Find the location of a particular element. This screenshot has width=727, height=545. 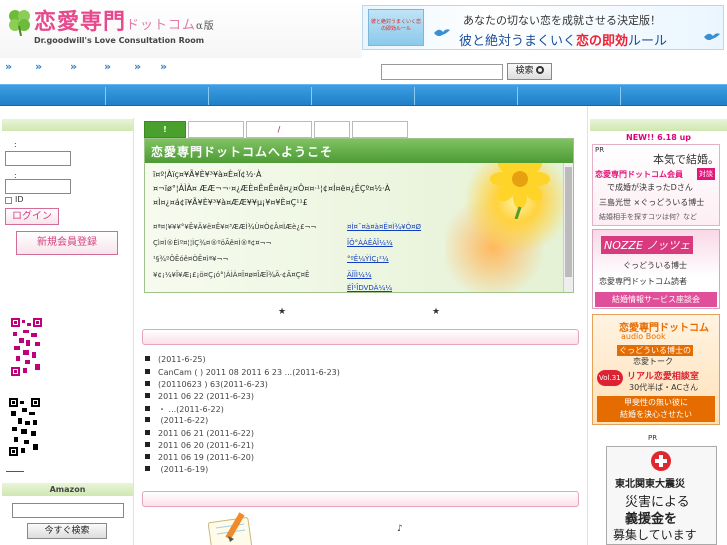

login-button: ログイン is located at coordinates (32, 216).